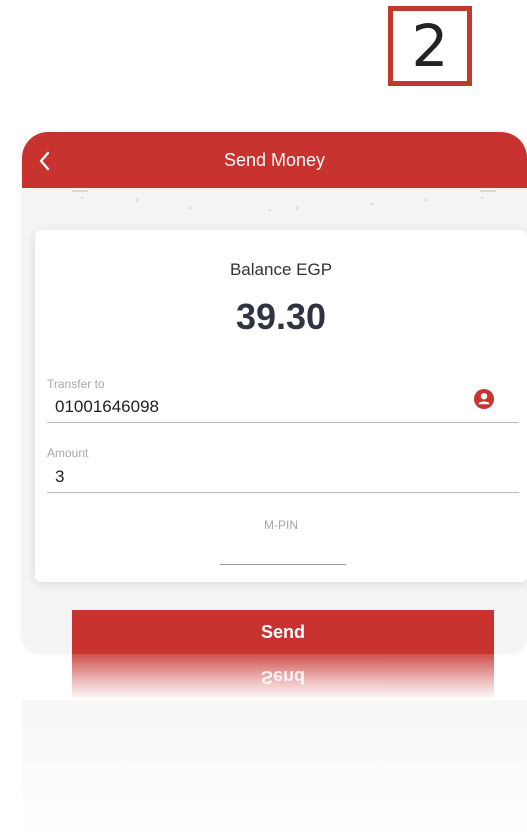  What do you see at coordinates (283, 492) in the screenshot?
I see `amount-underline` at bounding box center [283, 492].